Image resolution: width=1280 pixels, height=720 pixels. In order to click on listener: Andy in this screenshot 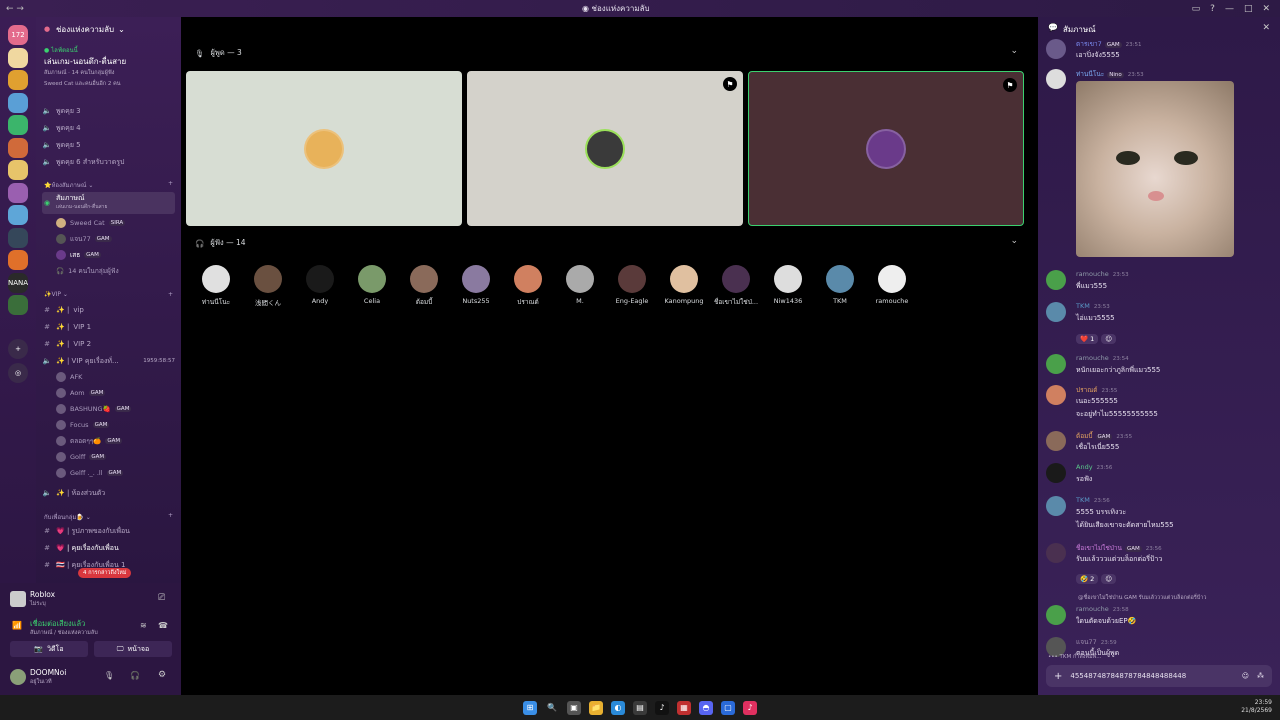, I will do `click(320, 285)`.